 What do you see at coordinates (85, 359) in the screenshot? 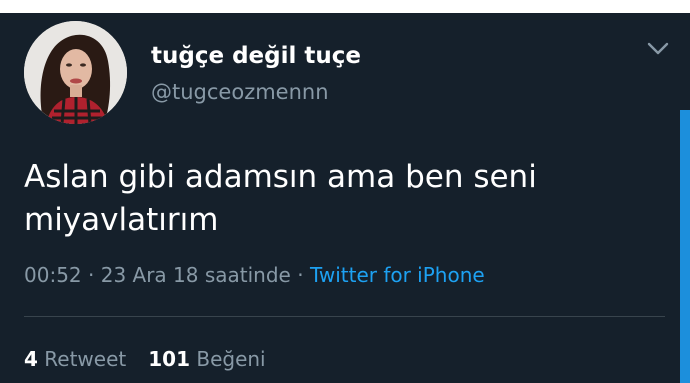
I see `retweet-label: Retweet` at bounding box center [85, 359].